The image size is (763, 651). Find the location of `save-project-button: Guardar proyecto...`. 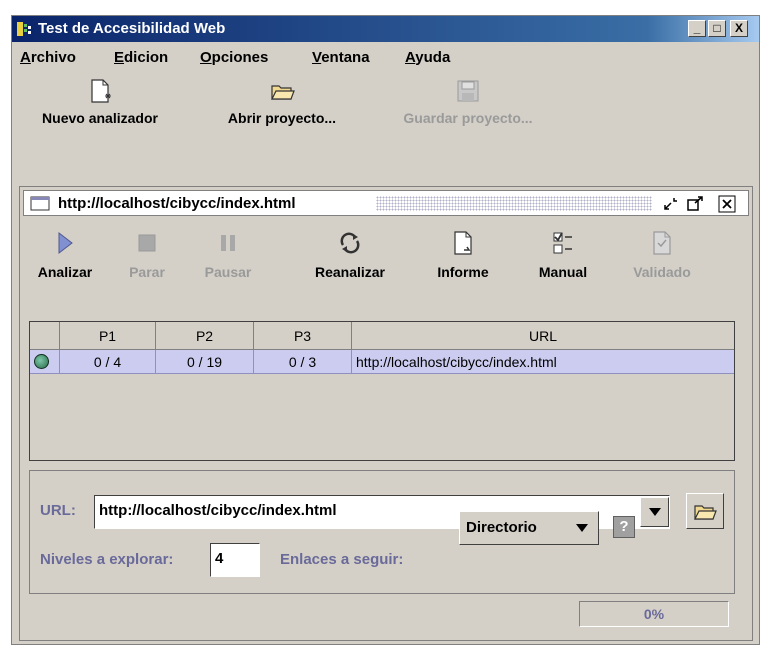

save-project-button: Guardar proyecto... is located at coordinates (468, 109).